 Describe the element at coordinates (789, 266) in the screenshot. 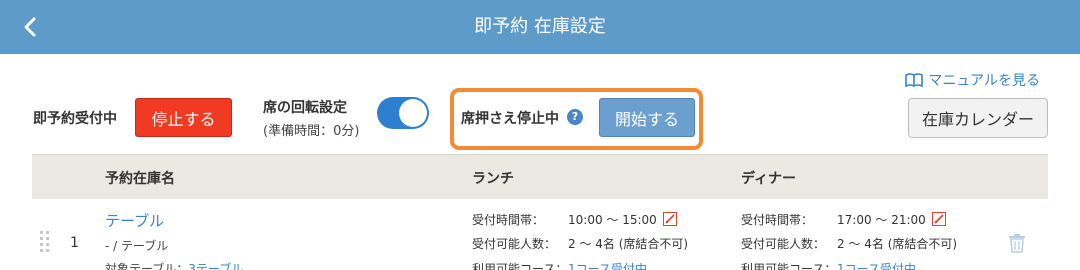

I see `dinner-course-label: 利用可能コース：` at that location.